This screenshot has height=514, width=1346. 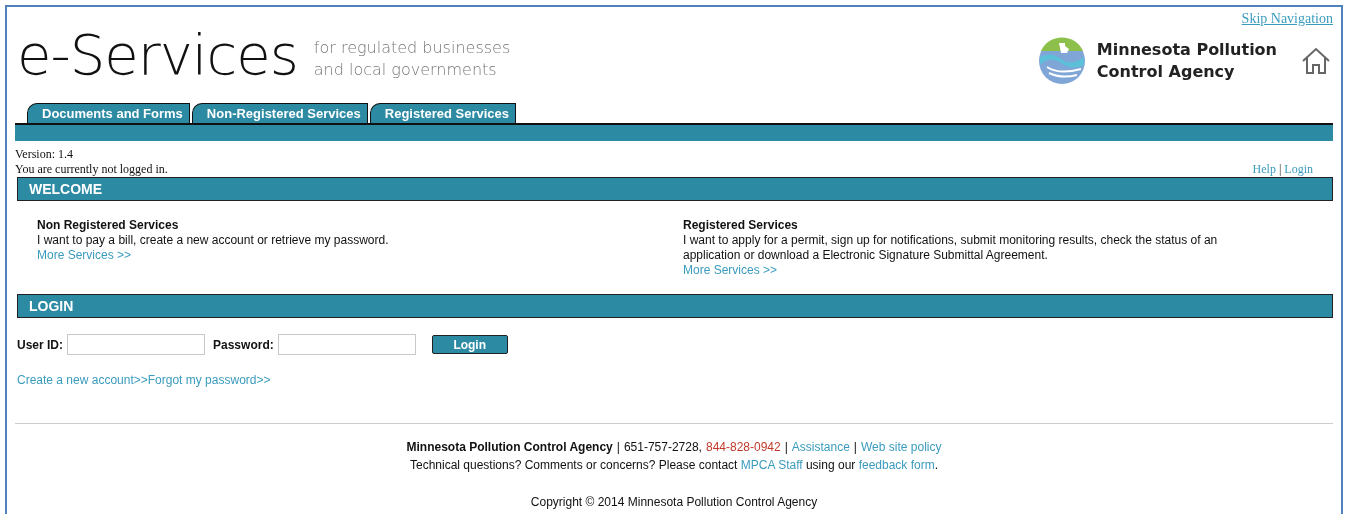 I want to click on agency-name: Minnesota Pollution Control Agency, so click(x=509, y=447).